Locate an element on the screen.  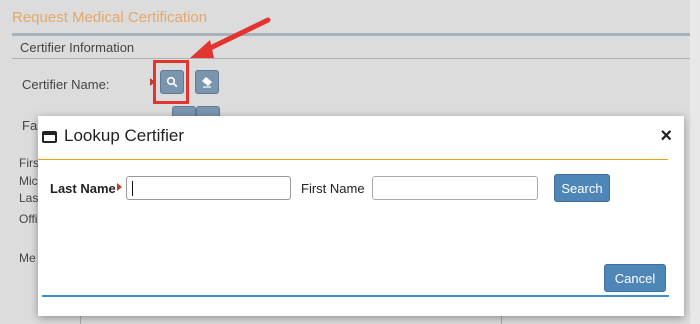
last-name-input is located at coordinates (208, 188).